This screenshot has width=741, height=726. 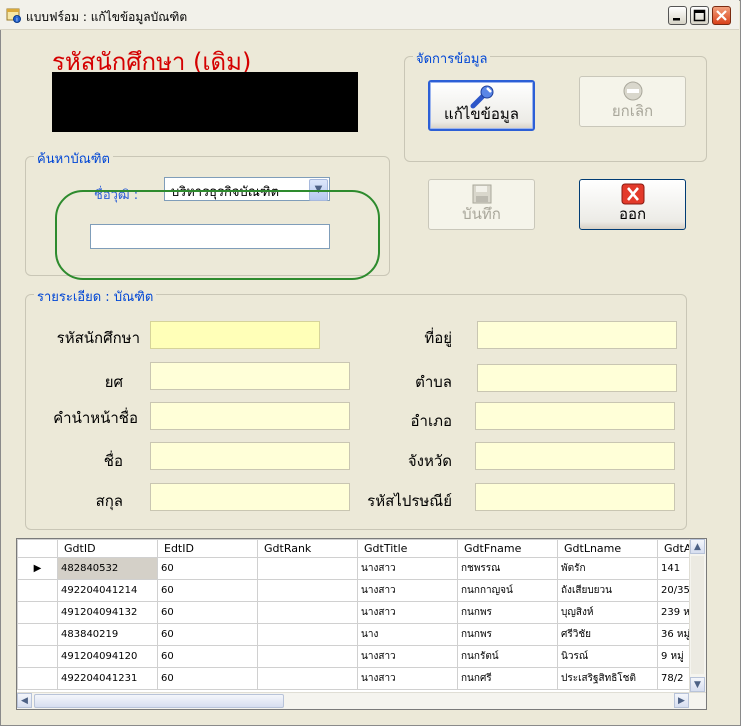 I want to click on subdistrict-label: ตำบล, so click(x=433, y=382).